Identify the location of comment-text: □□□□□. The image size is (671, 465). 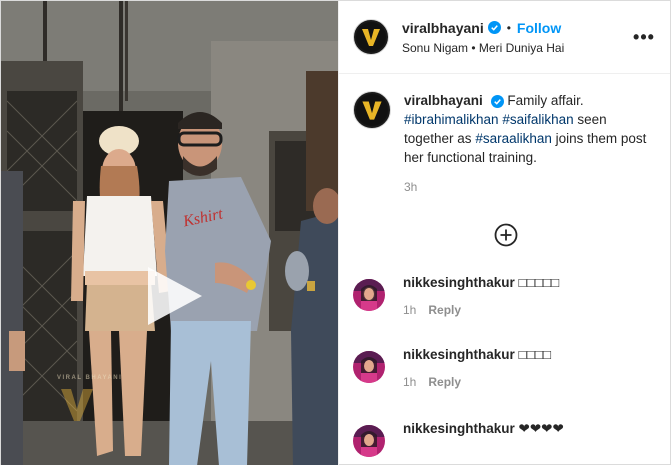
(539, 282).